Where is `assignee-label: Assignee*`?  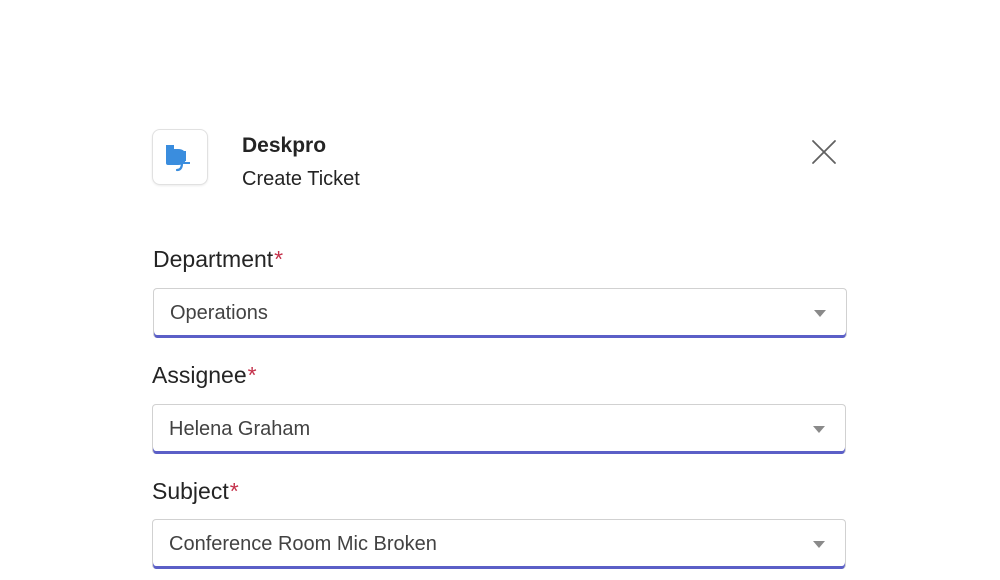
assignee-label: Assignee* is located at coordinates (204, 375).